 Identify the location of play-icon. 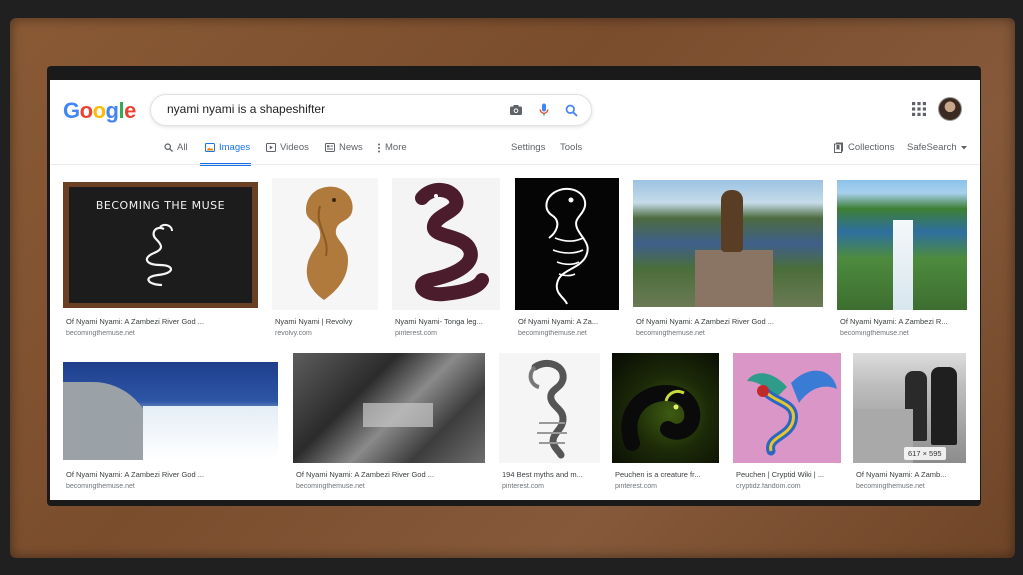
(271, 147).